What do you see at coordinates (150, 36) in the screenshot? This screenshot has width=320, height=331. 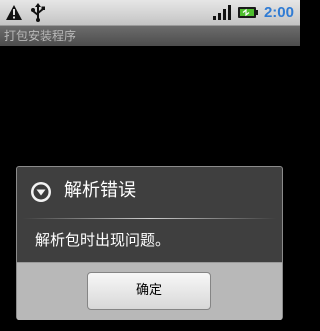 I see `title-bar: 打包安装程序` at bounding box center [150, 36].